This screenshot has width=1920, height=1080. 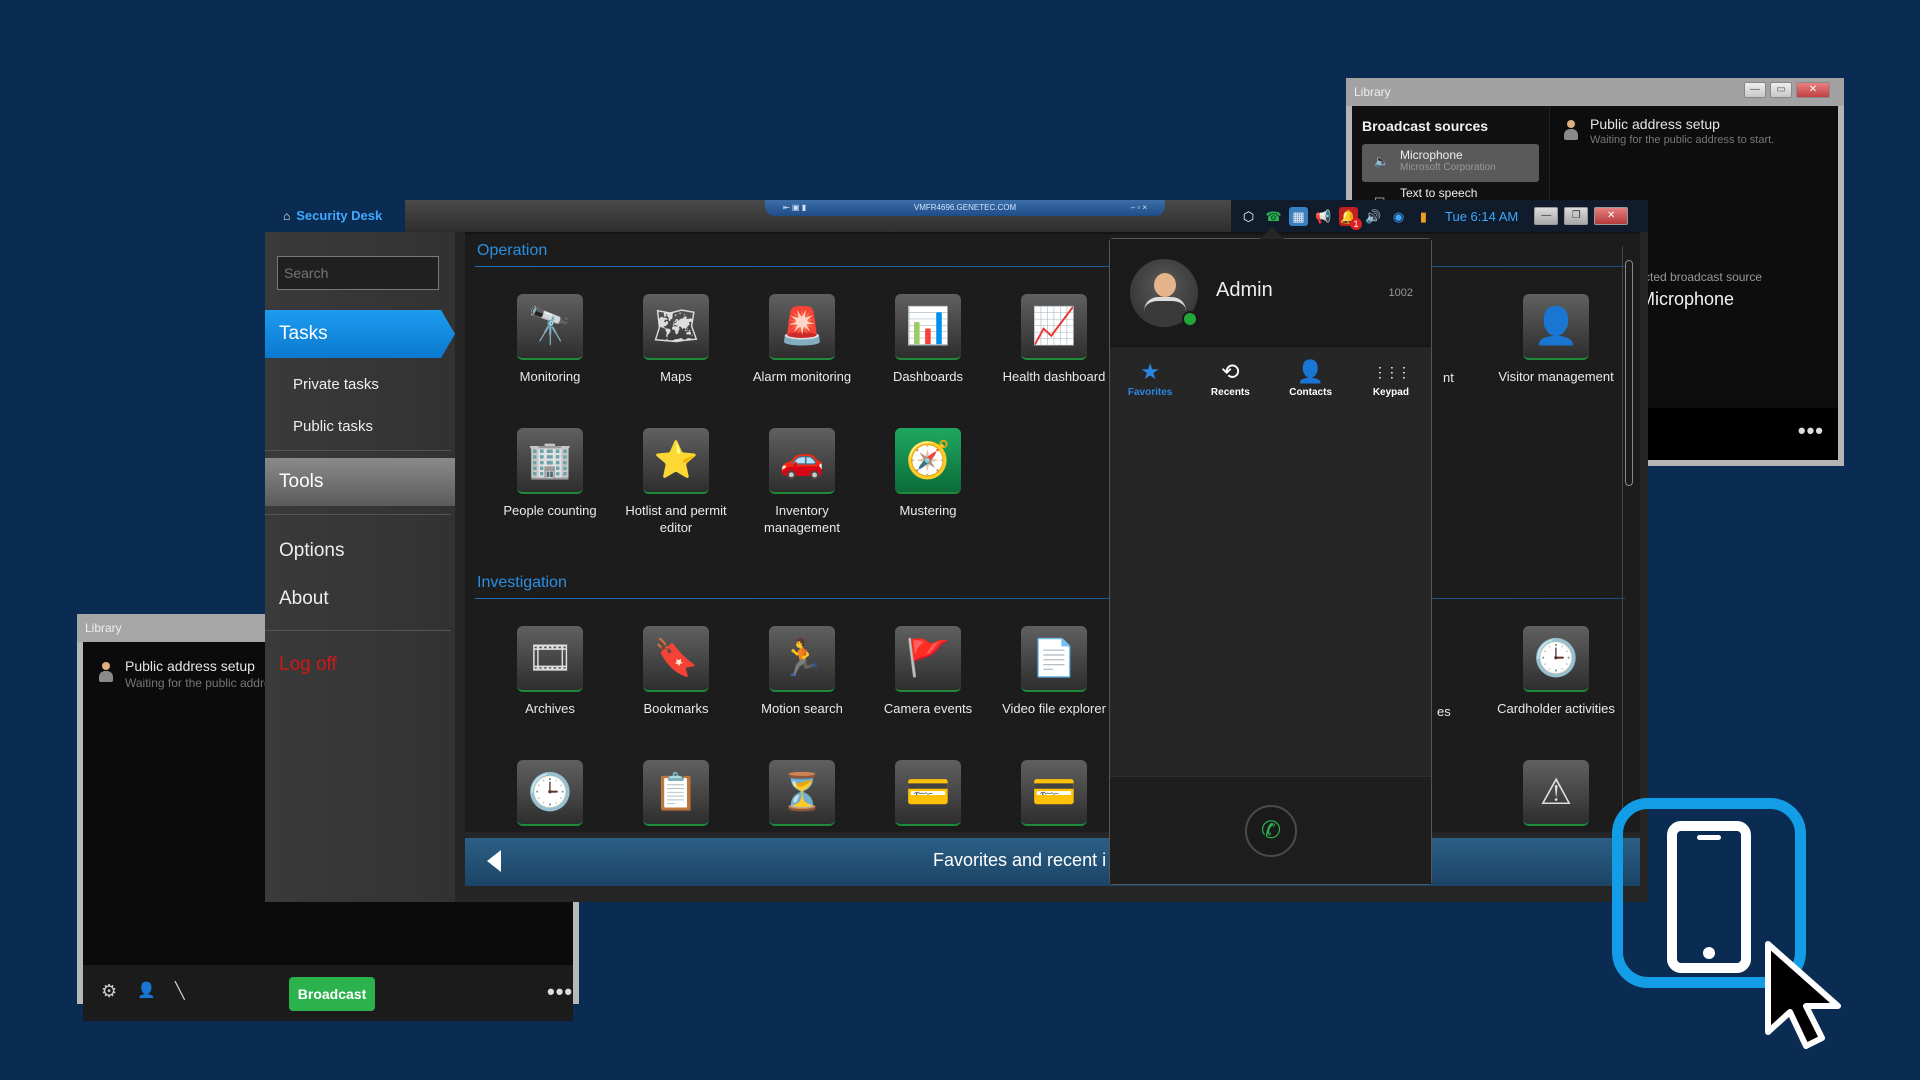 I want to click on inventory-management-icon: 🚗, so click(x=802, y=461).